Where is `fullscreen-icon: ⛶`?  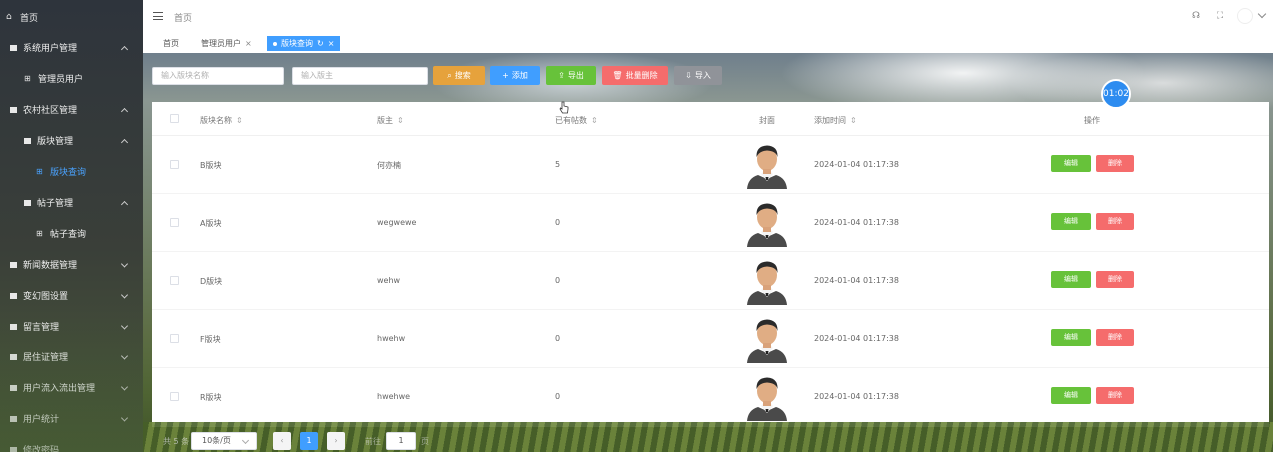
fullscreen-icon: ⛶ is located at coordinates (1220, 16).